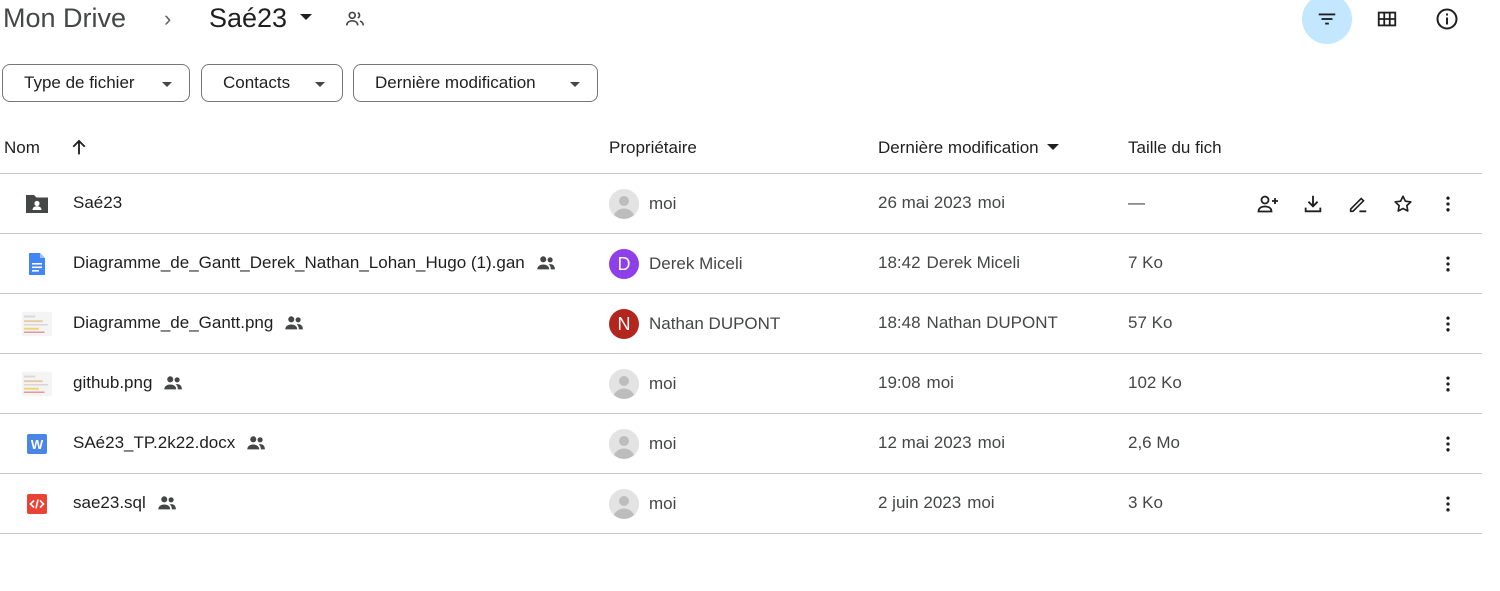  Describe the element at coordinates (920, 502) in the screenshot. I see `modified-date: 2 juin 2023` at that location.